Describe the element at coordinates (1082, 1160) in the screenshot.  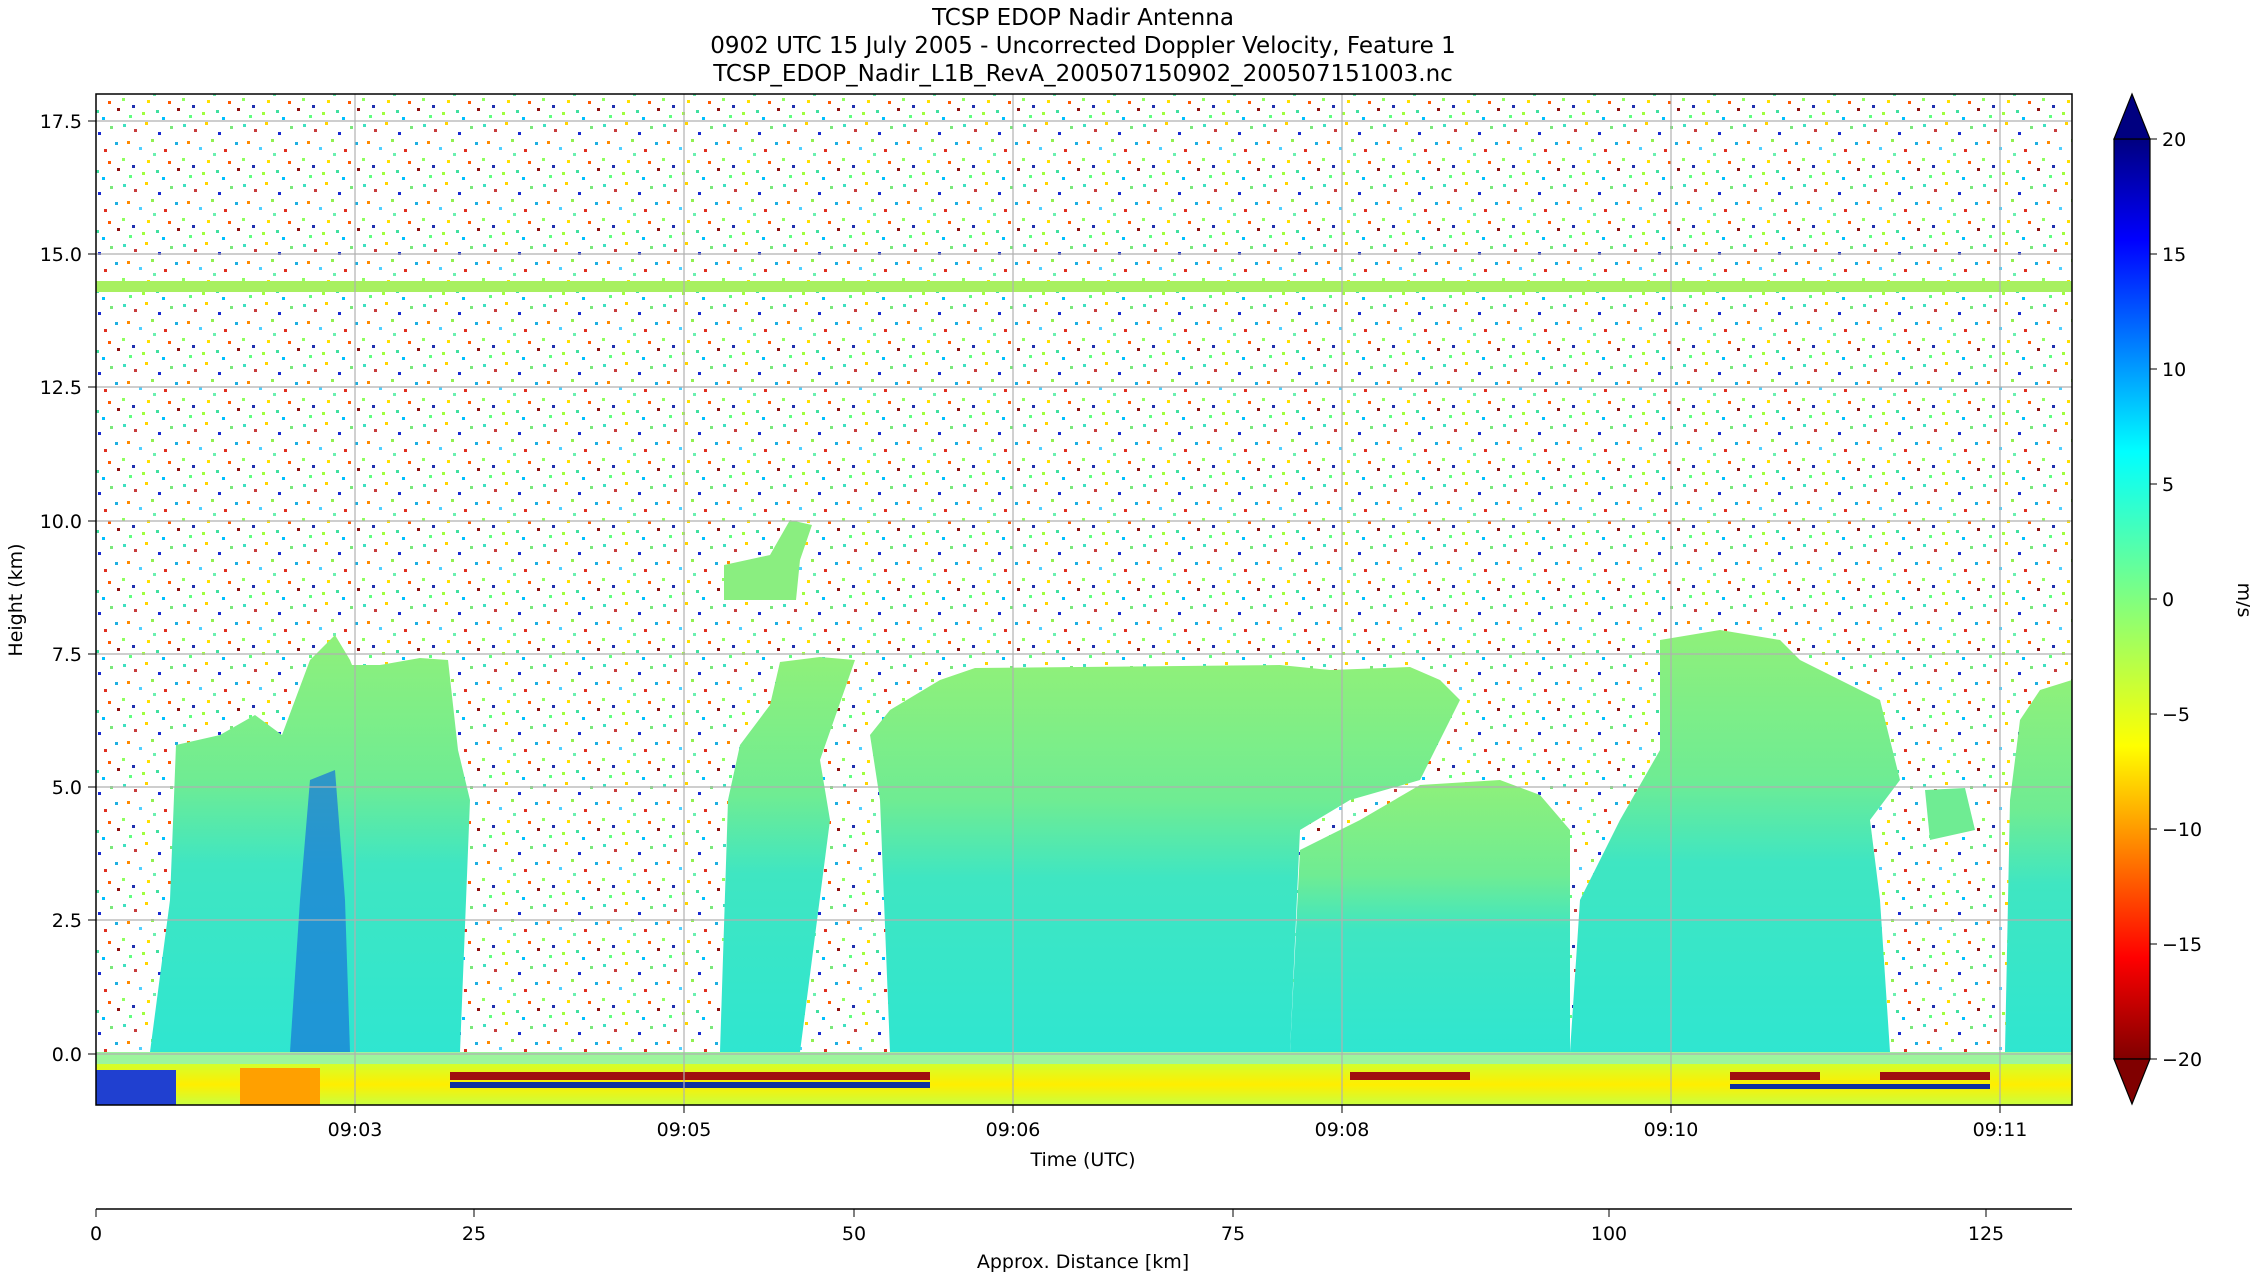
I see `x-axis-label: Time (UTC)` at that location.